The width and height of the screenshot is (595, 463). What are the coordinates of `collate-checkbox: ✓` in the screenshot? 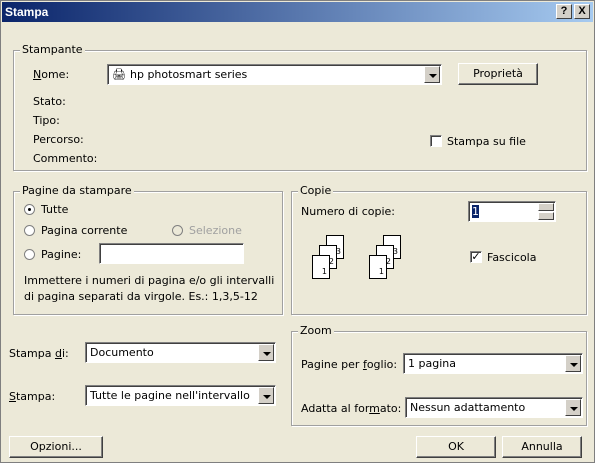 It's located at (476, 257).